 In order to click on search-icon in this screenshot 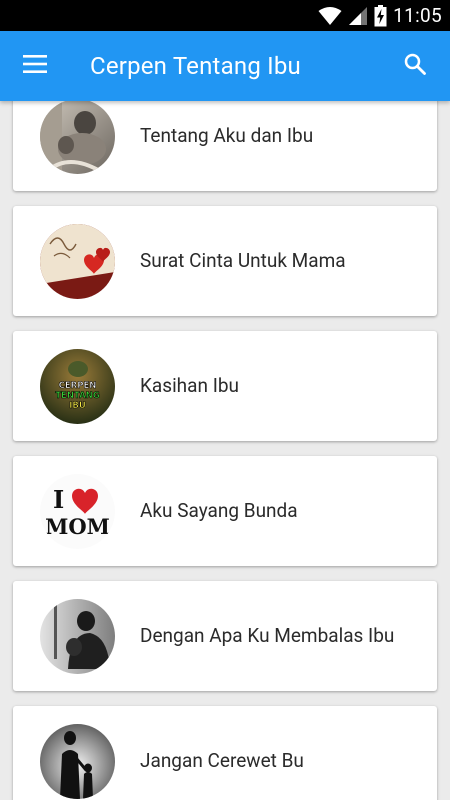, I will do `click(415, 66)`.